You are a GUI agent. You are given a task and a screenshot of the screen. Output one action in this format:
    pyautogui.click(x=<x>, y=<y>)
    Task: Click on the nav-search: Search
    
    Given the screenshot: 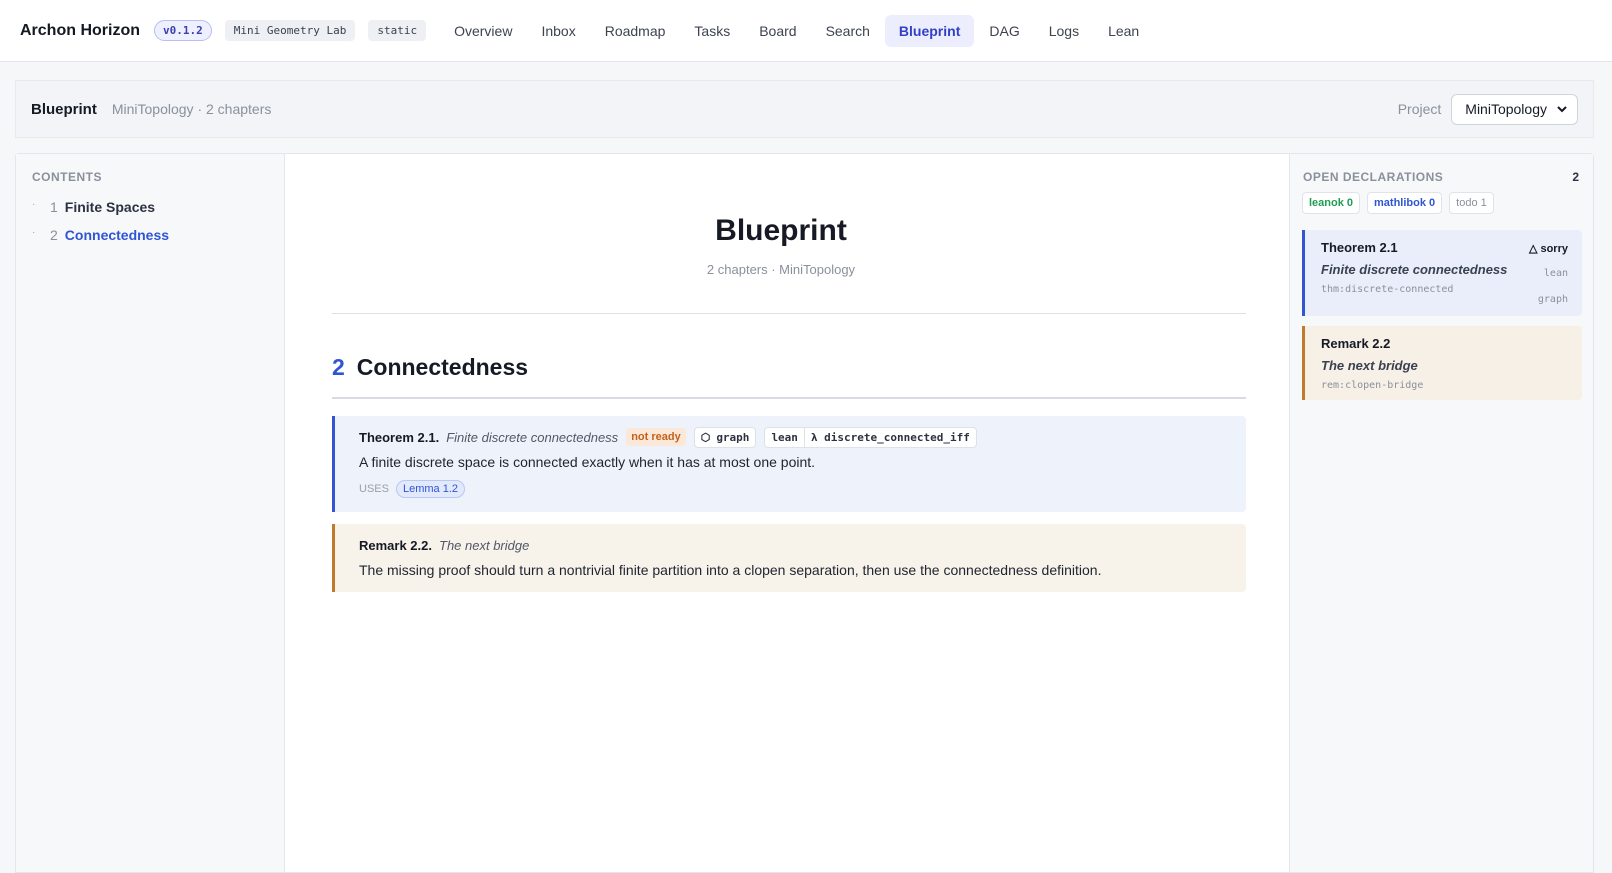 What is the action you would take?
    pyautogui.click(x=848, y=31)
    